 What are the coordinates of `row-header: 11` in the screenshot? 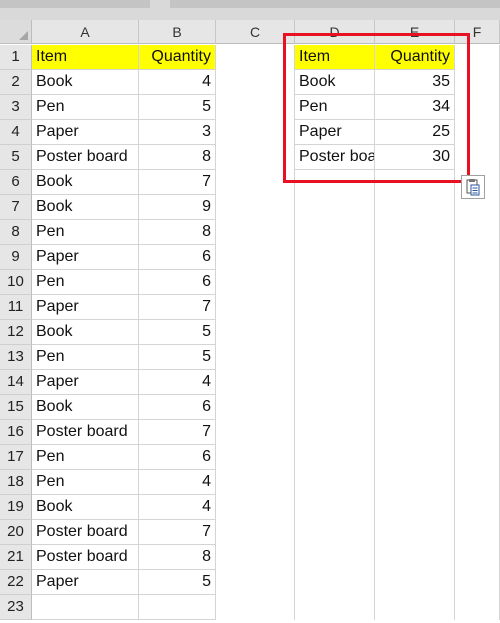 It's located at (16, 307).